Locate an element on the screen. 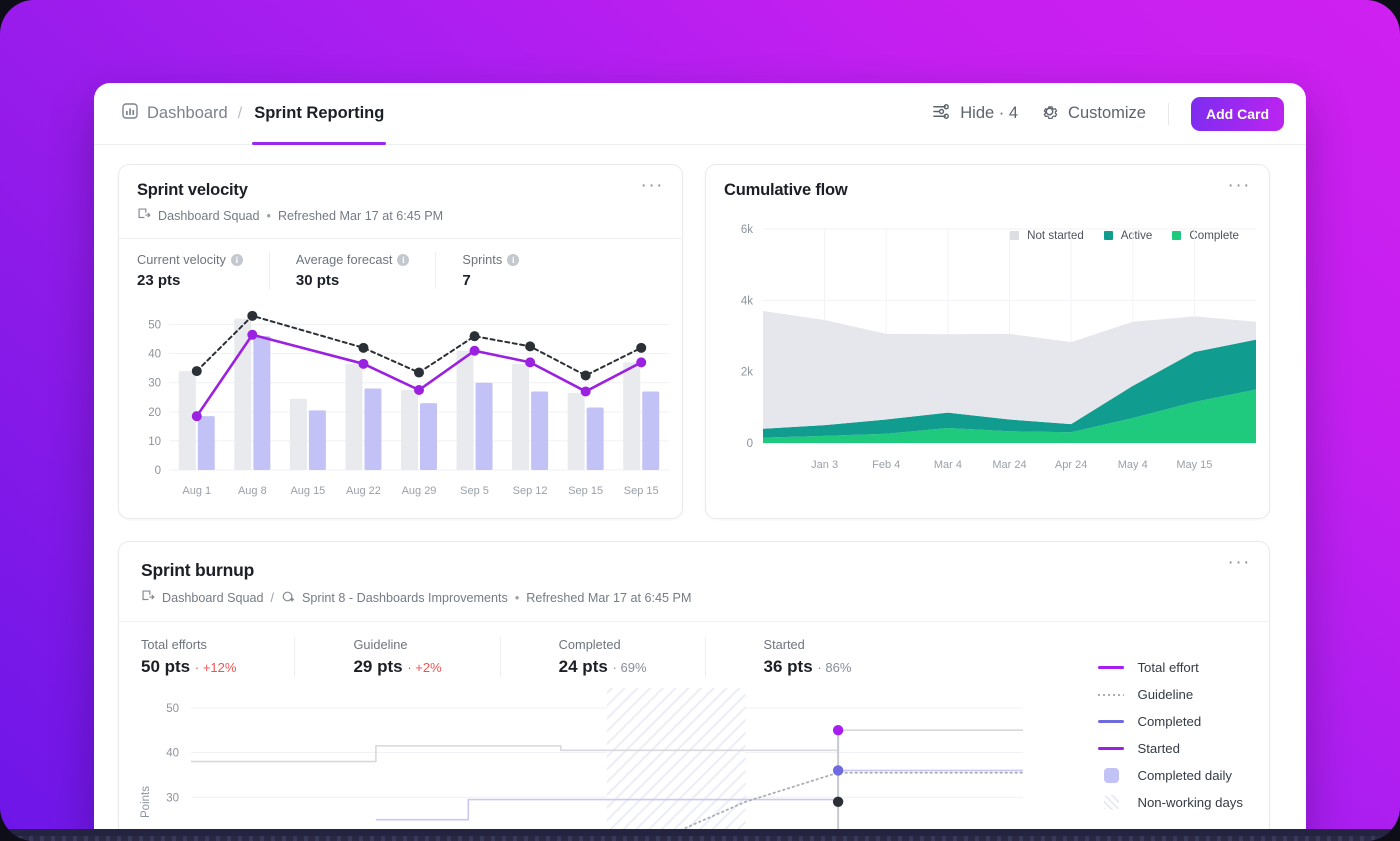 Image resolution: width=1400 pixels, height=841 pixels. legend-swatch-started is located at coordinates (1111, 748).